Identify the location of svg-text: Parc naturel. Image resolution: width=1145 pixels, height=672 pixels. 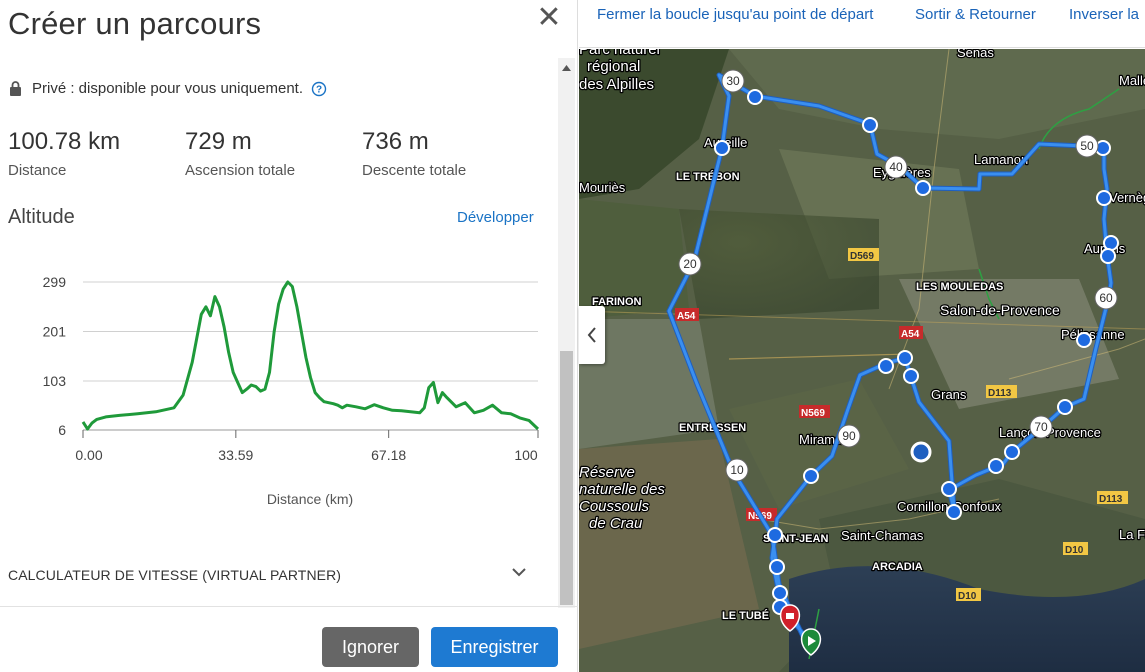
(619, 53).